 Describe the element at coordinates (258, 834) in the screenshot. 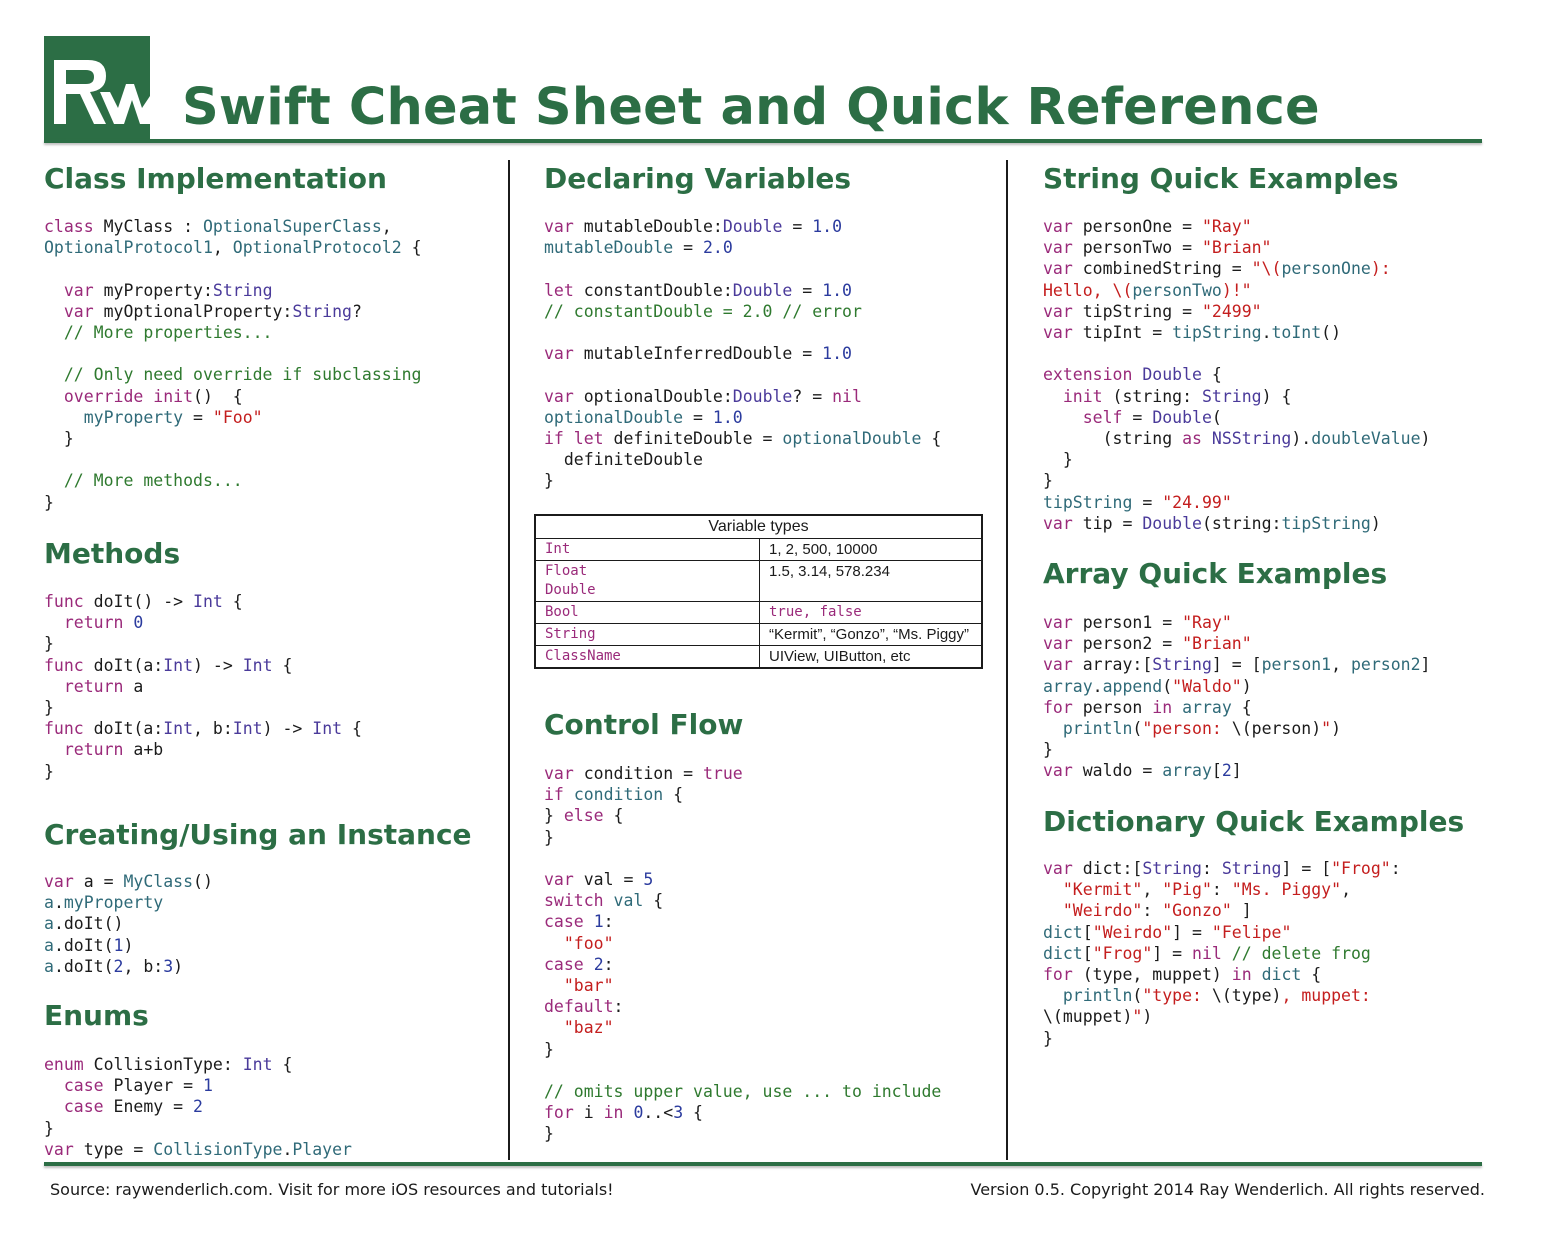

I see `section-title-creating-instance: Creating/Using an Instance` at that location.